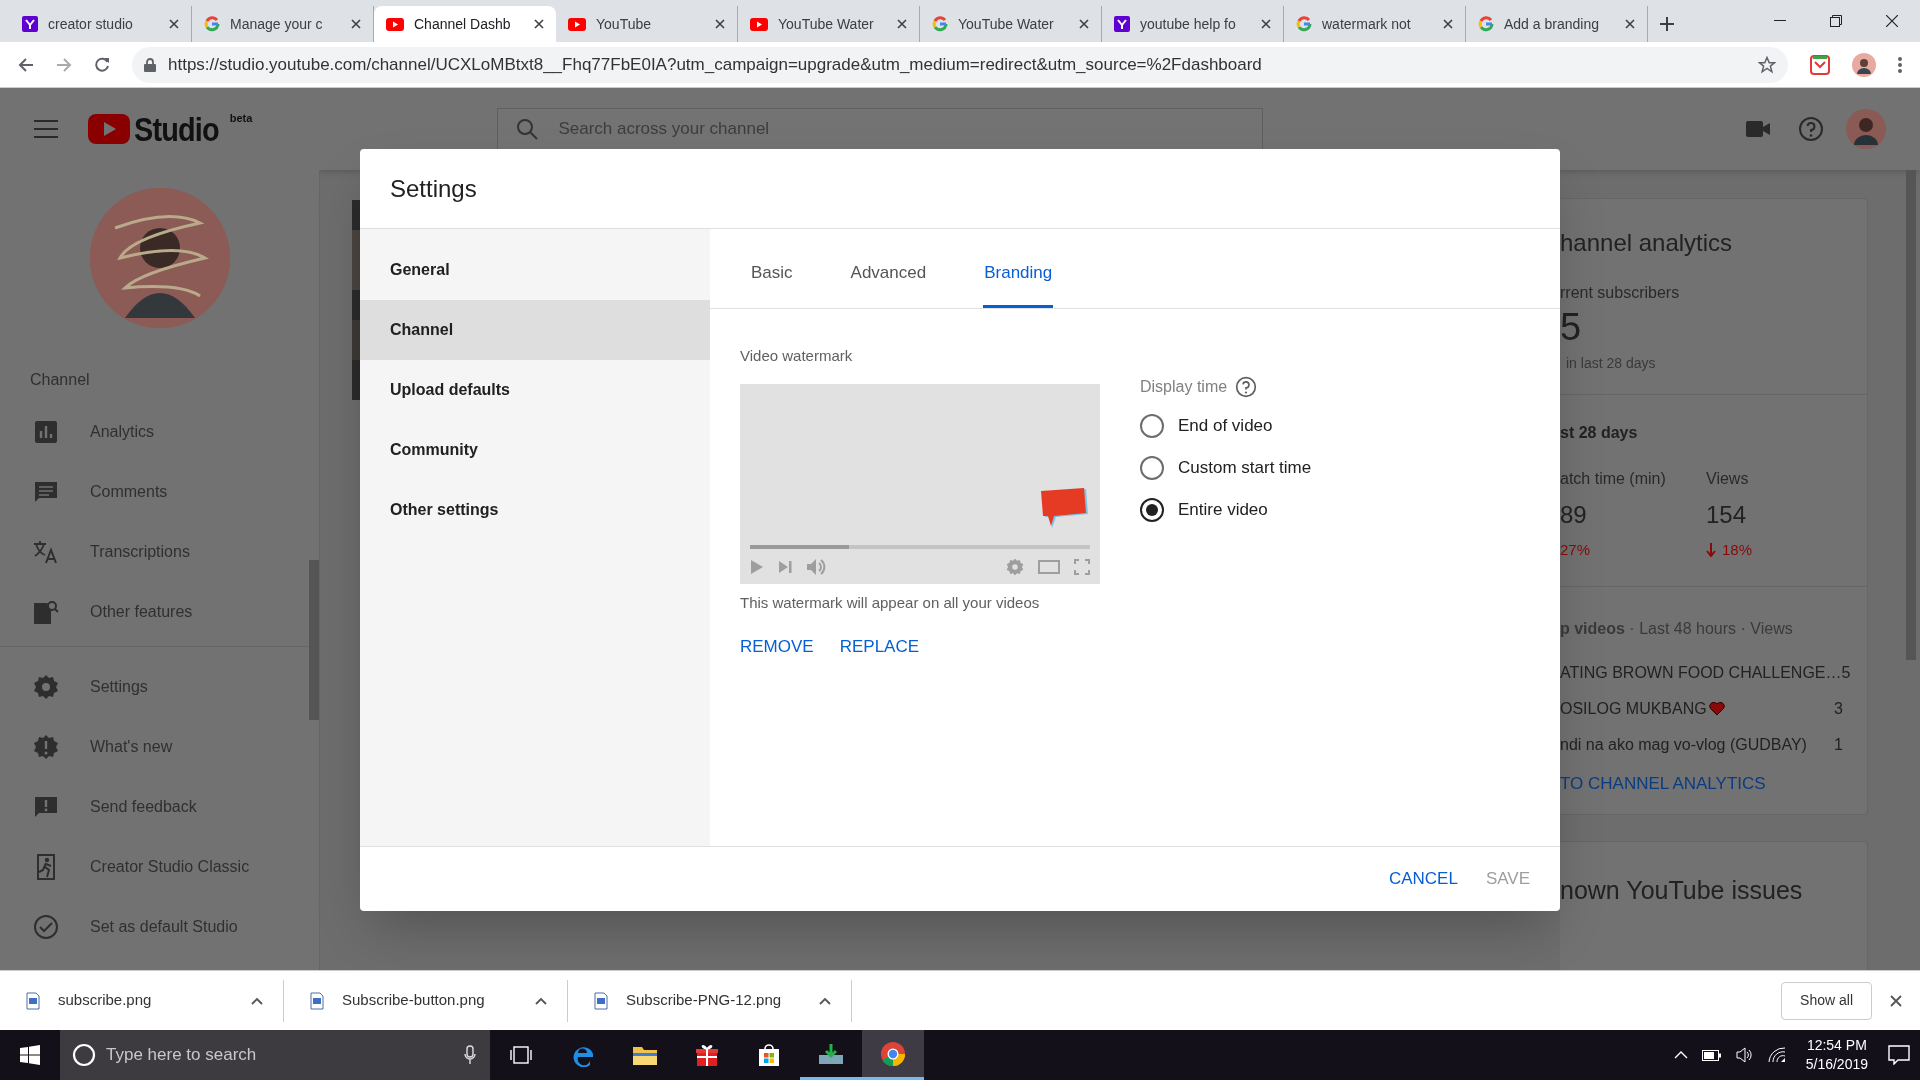 This screenshot has width=1920, height=1080. What do you see at coordinates (46, 747) in the screenshot?
I see `alert-badge-icon` at bounding box center [46, 747].